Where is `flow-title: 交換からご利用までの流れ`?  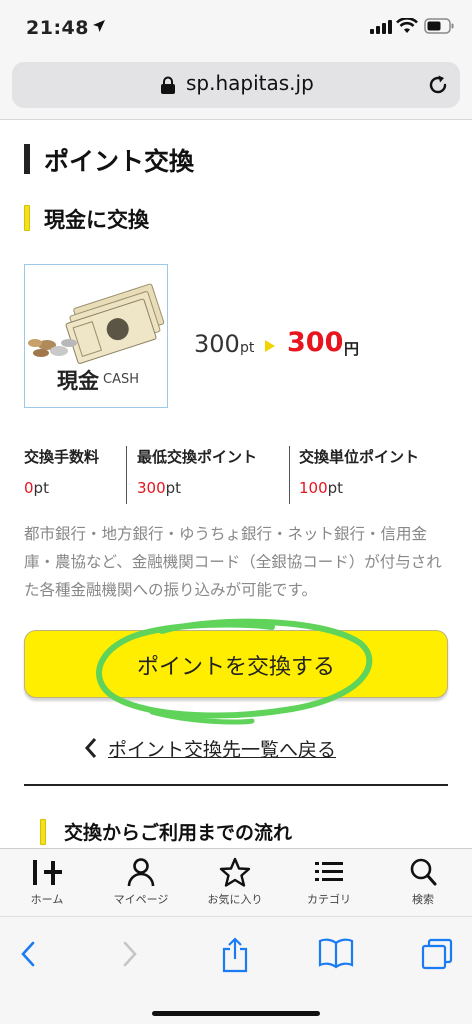
flow-title: 交換からご利用までの流れ is located at coordinates (178, 833).